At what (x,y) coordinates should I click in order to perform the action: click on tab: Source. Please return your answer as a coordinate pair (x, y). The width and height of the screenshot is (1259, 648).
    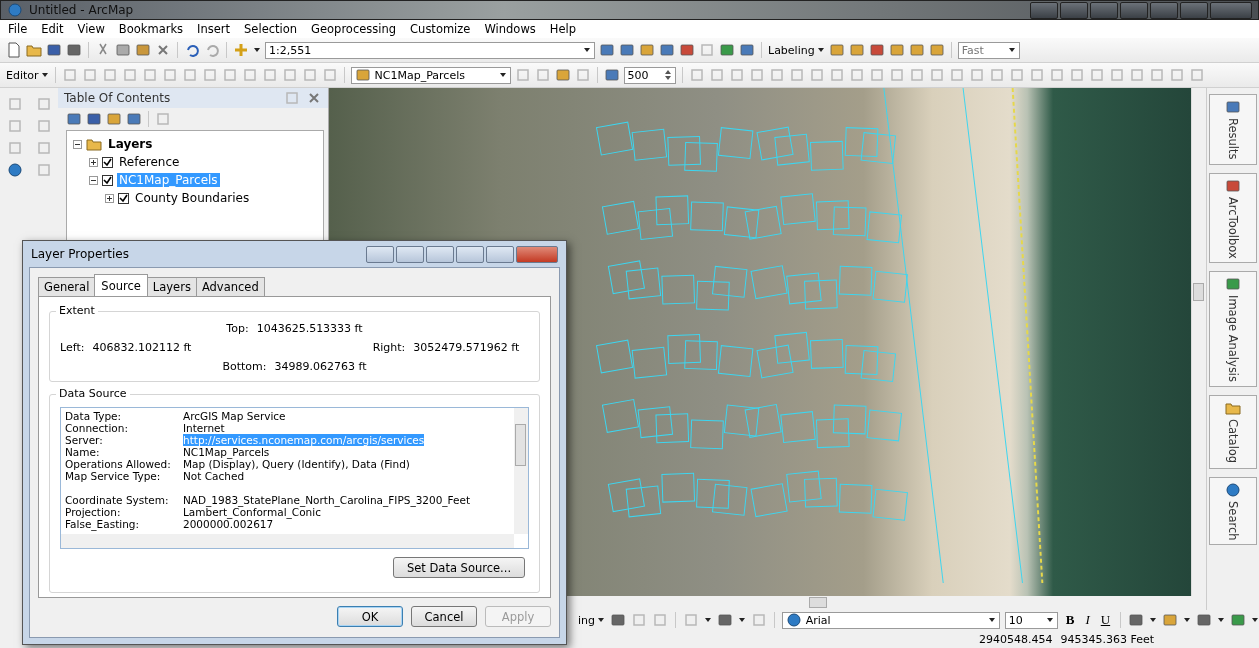
    Looking at the image, I should click on (121, 285).